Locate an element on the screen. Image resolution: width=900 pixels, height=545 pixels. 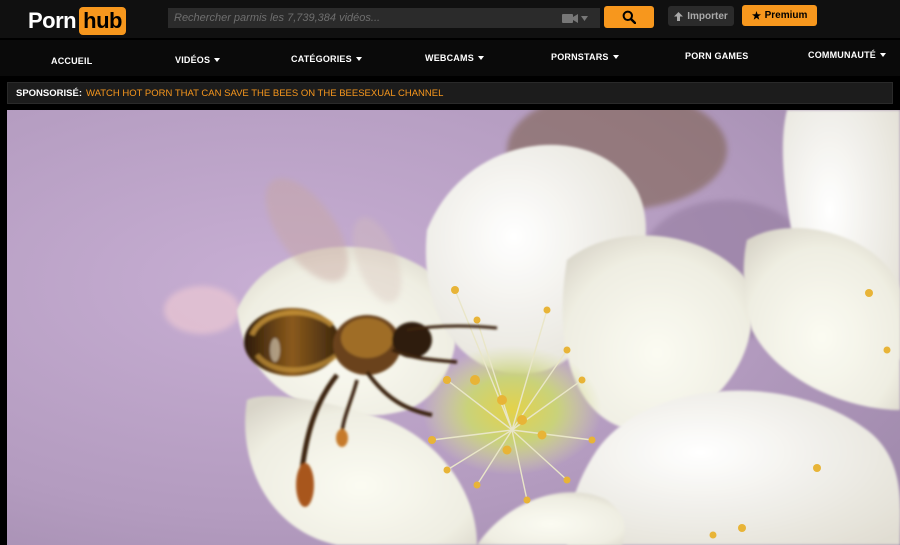
upload-label: Importer is located at coordinates (707, 16).